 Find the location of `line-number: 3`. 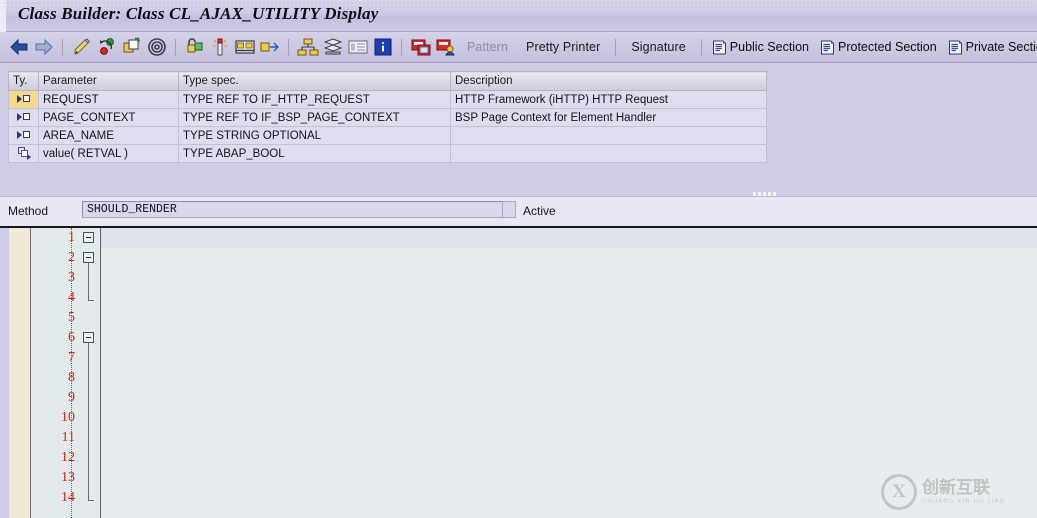

line-number: 3 is located at coordinates (71, 277).